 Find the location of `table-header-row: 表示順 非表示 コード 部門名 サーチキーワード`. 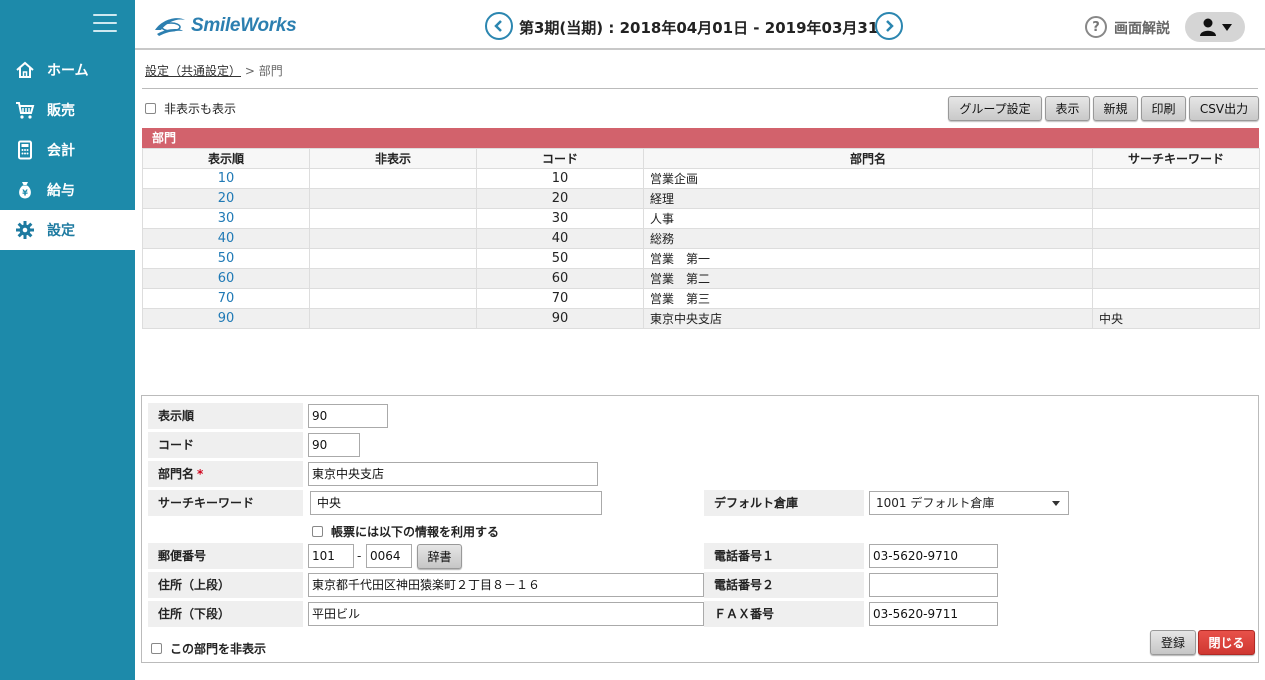

table-header-row: 表示順 非表示 コード 部門名 サーチキーワード is located at coordinates (701, 158).